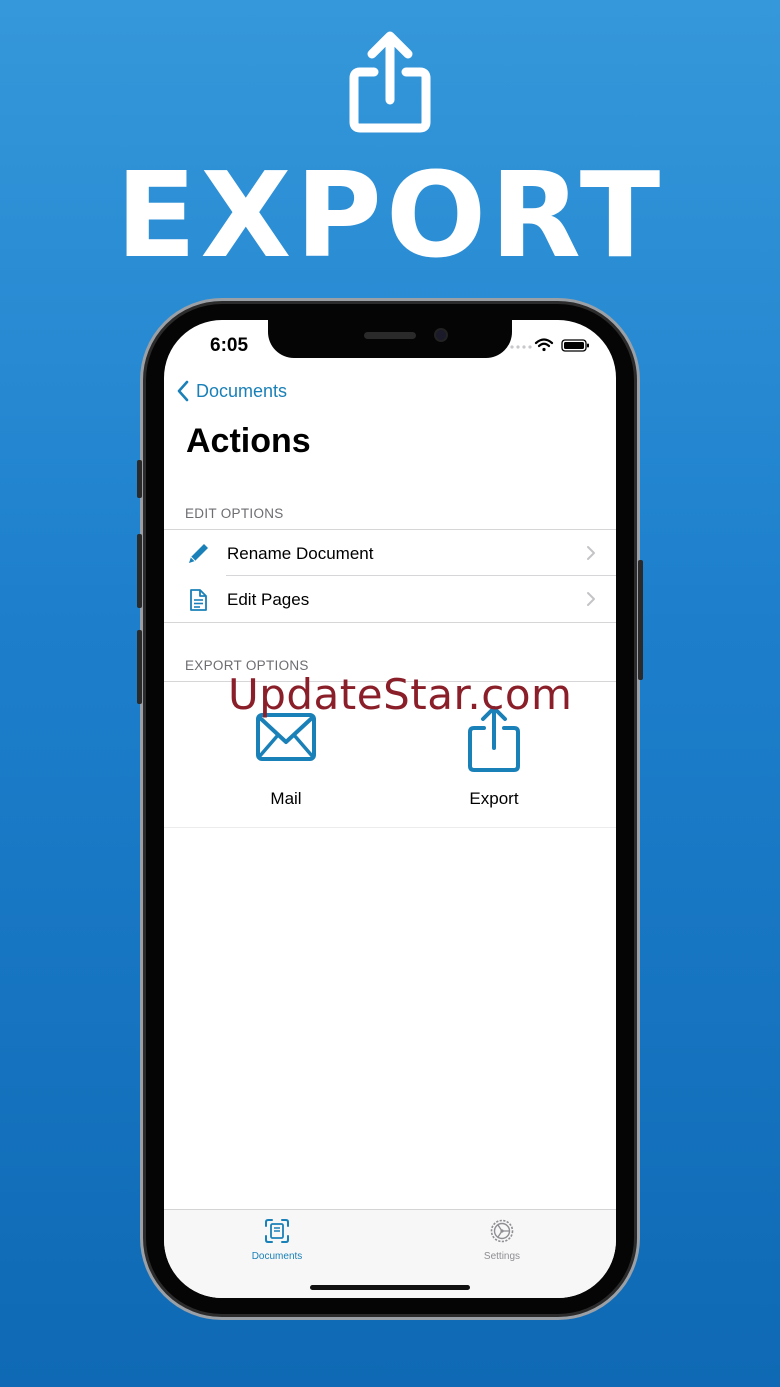 The width and height of the screenshot is (780, 1387). I want to click on pencil-icon, so click(198, 553).